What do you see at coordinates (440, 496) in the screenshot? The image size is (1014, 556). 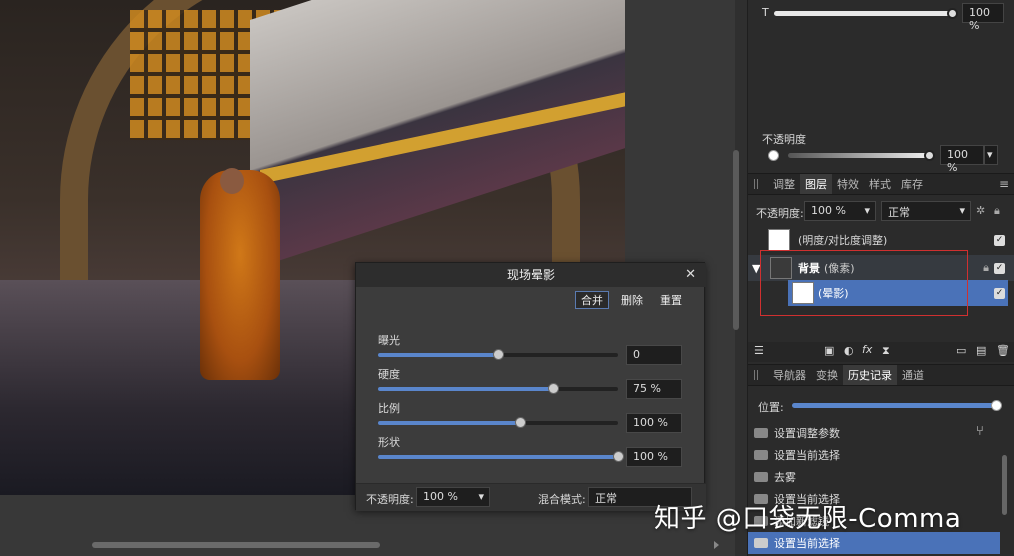 I see `dialog-opacity-value: 100 %` at bounding box center [440, 496].